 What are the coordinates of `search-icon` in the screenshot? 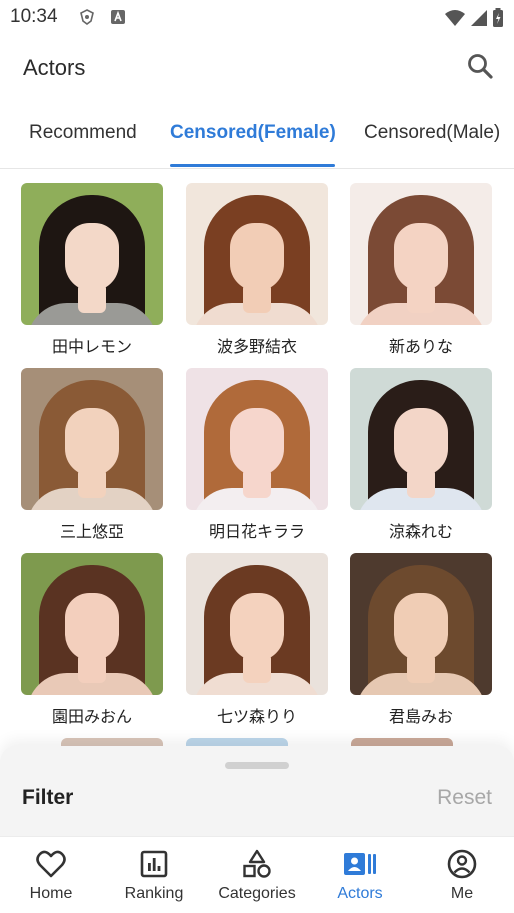 It's located at (480, 66).